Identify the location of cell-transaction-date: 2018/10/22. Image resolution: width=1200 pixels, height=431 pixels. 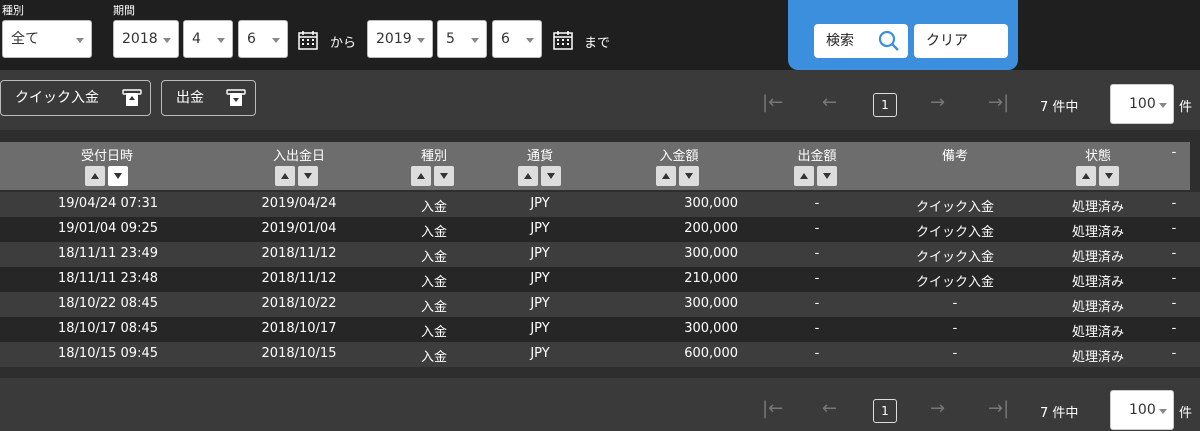
(299, 303).